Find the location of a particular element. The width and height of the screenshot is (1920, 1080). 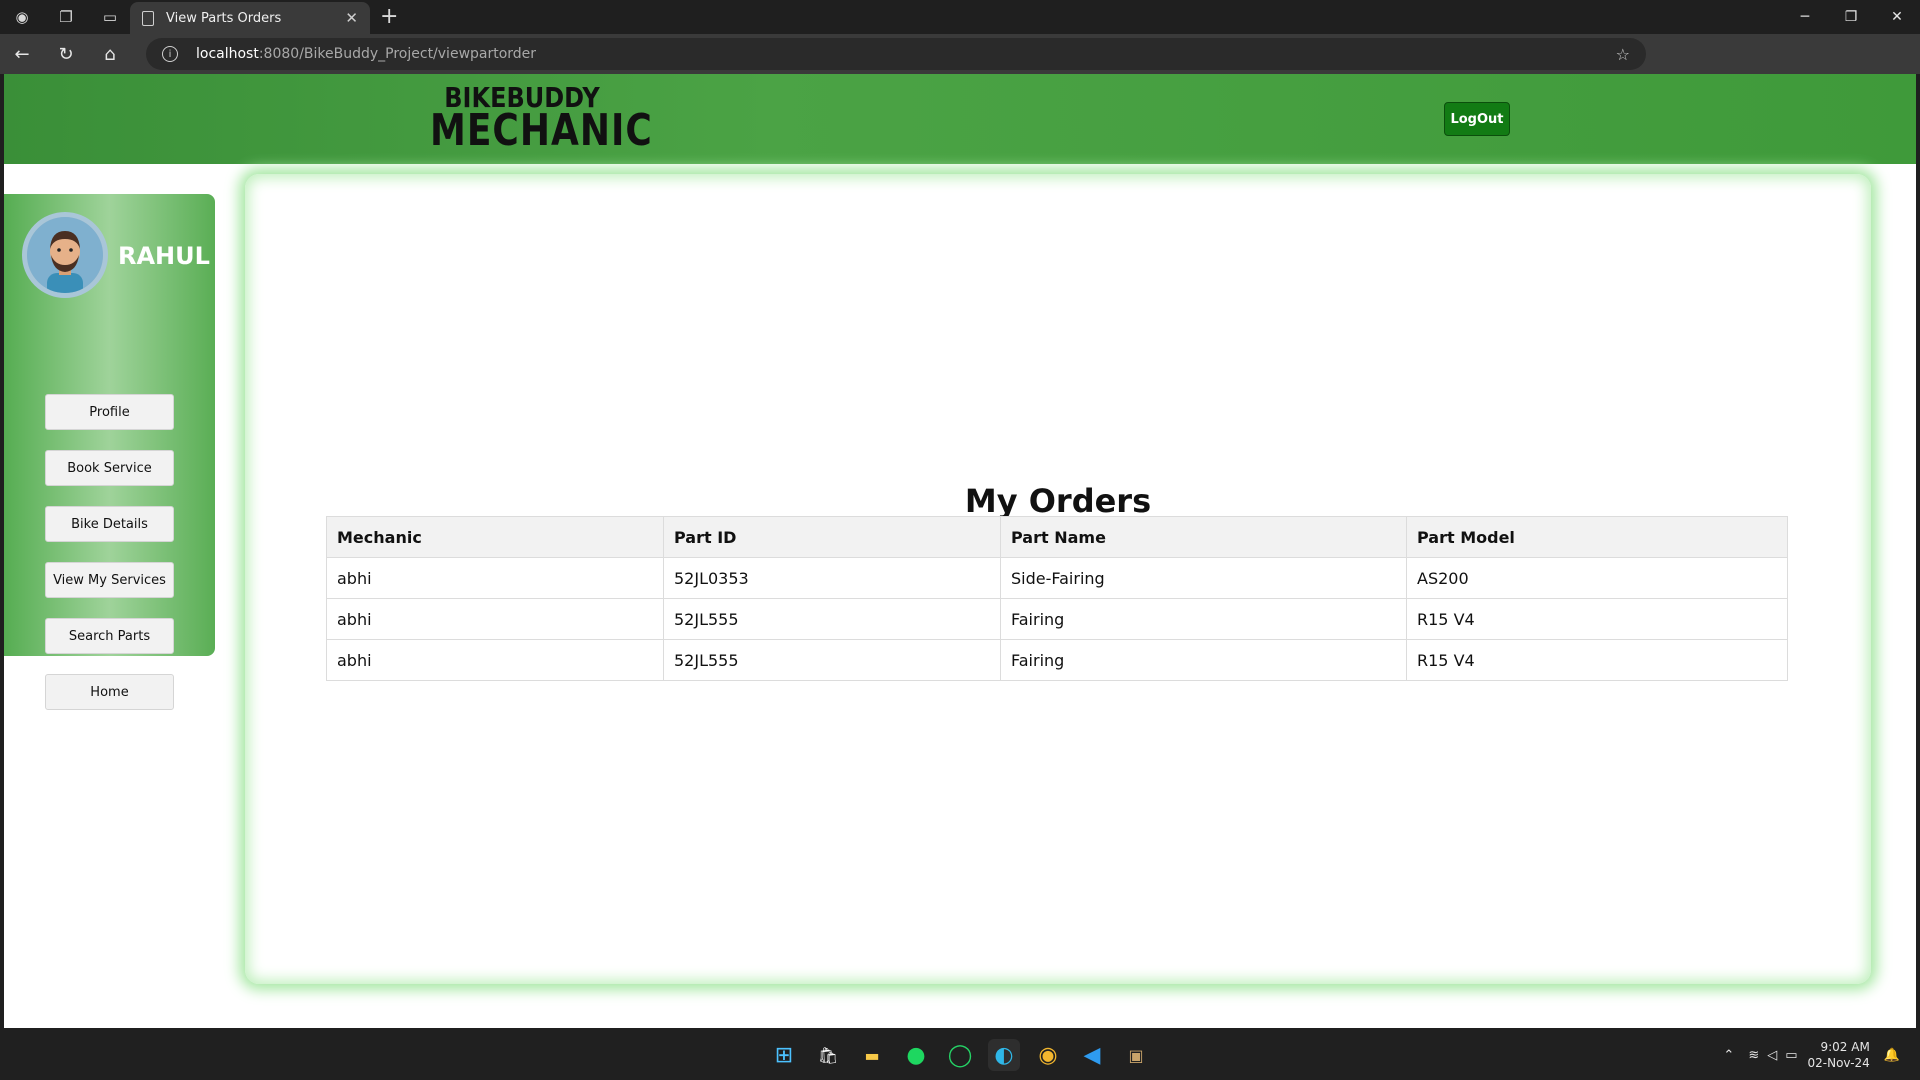

browser-tab-bar: ◉ ❐ ▭ View Parts Orders ✕ + ─ ❐ ✕ is located at coordinates (960, 17).